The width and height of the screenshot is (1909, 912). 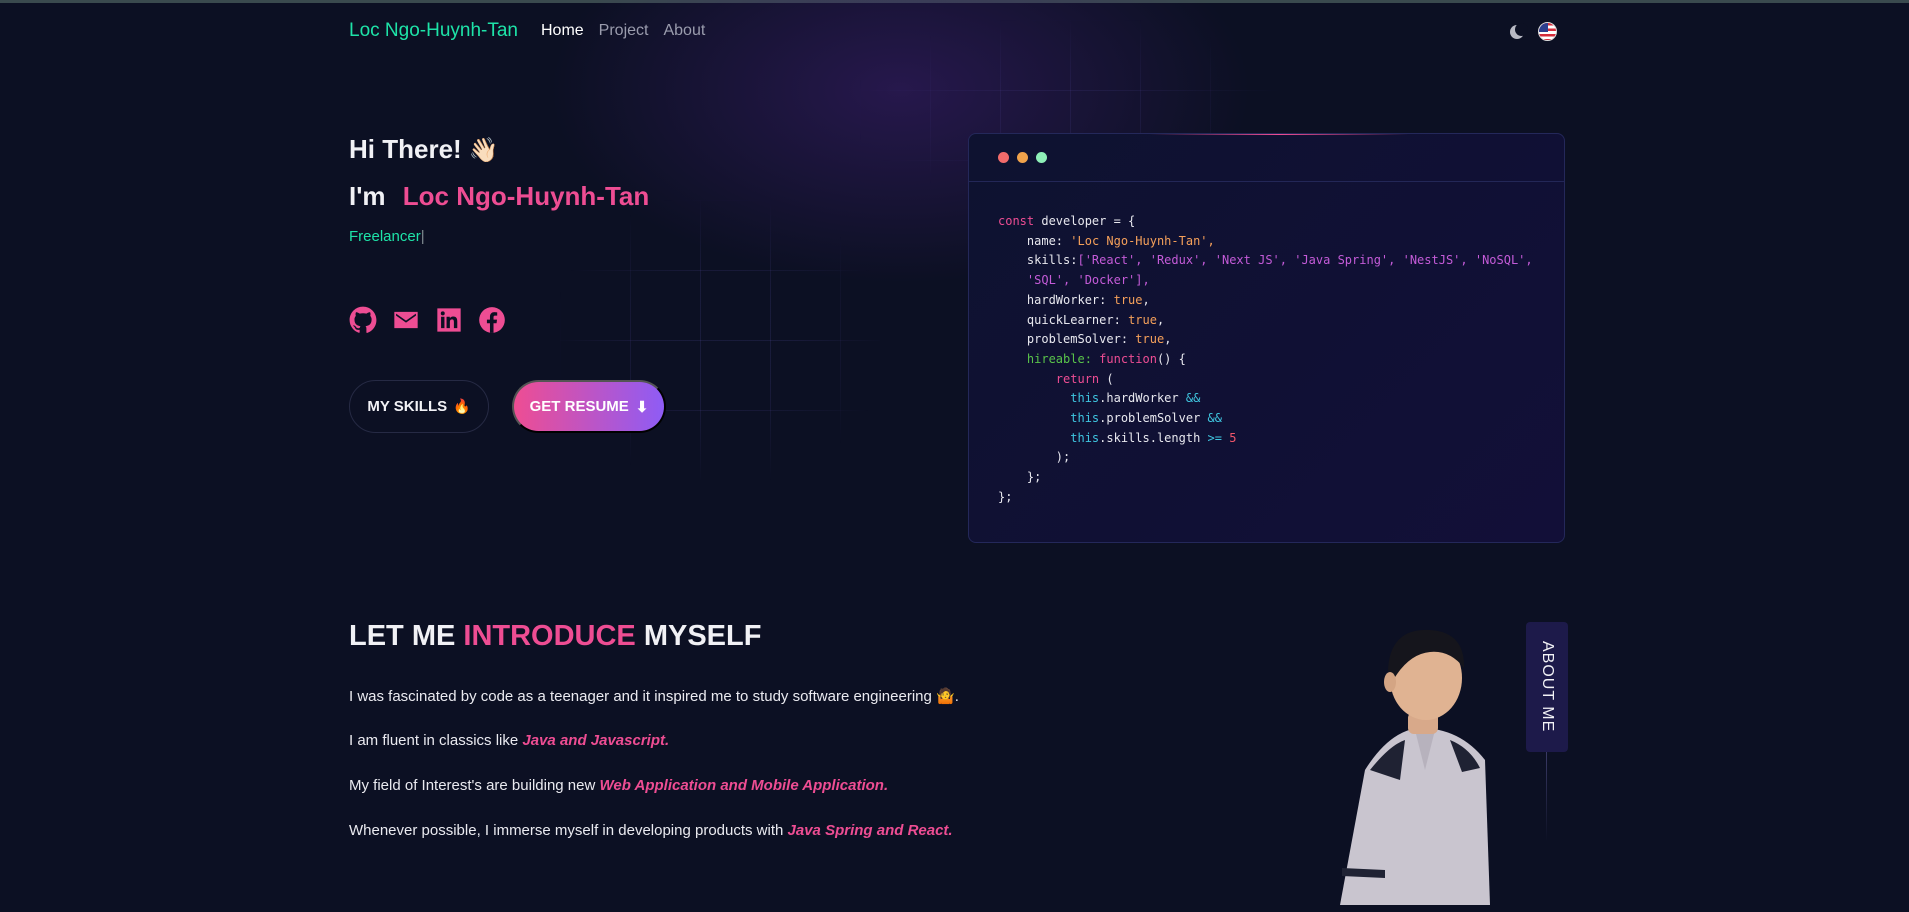 What do you see at coordinates (698, 636) in the screenshot?
I see `intro-title-part-b: MYSELF` at bounding box center [698, 636].